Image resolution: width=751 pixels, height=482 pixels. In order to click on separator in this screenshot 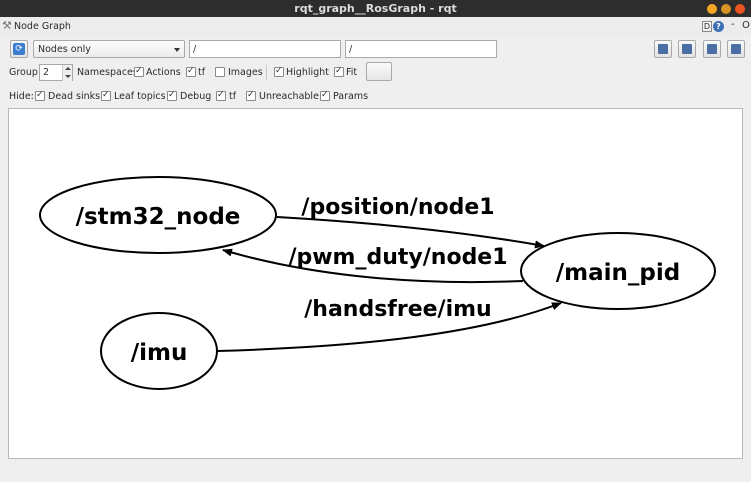, I will do `click(266, 72)`.